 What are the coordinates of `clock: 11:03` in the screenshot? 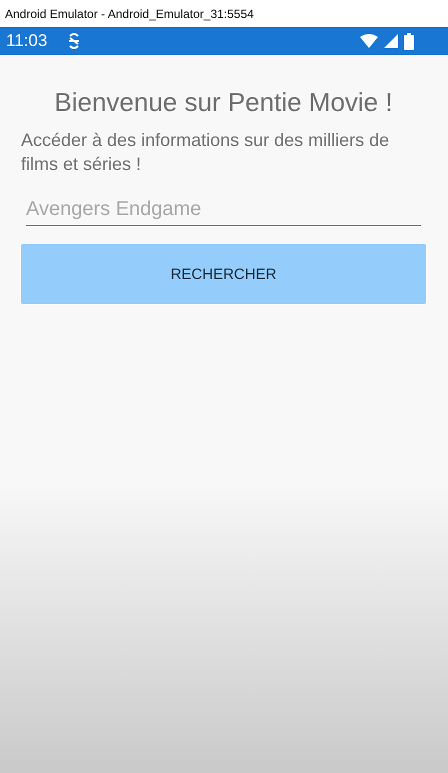 It's located at (27, 41).